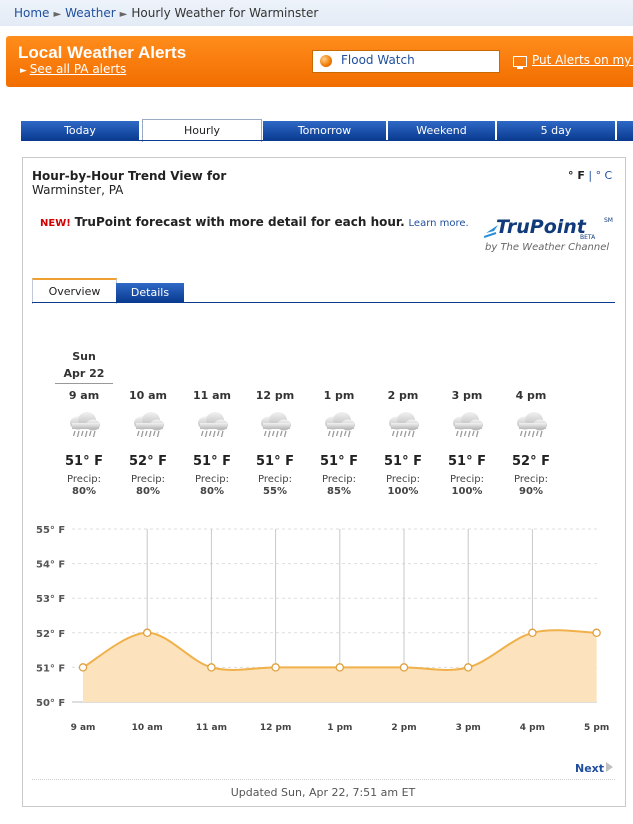 The image size is (633, 824). I want to click on tab-tomorrow: Tomorrow, so click(325, 130).